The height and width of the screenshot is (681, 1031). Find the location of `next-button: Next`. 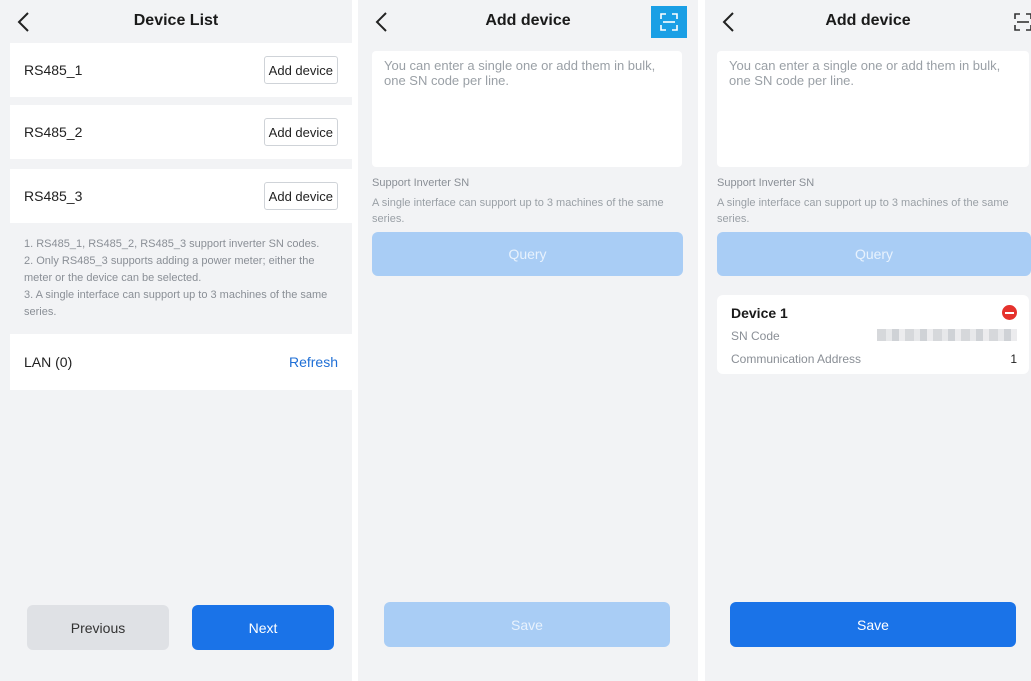

next-button: Next is located at coordinates (263, 627).